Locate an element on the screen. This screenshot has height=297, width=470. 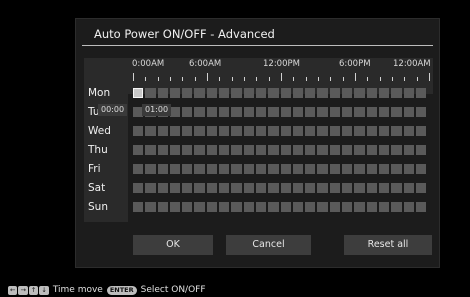
time-slots-wed is located at coordinates (280, 131).